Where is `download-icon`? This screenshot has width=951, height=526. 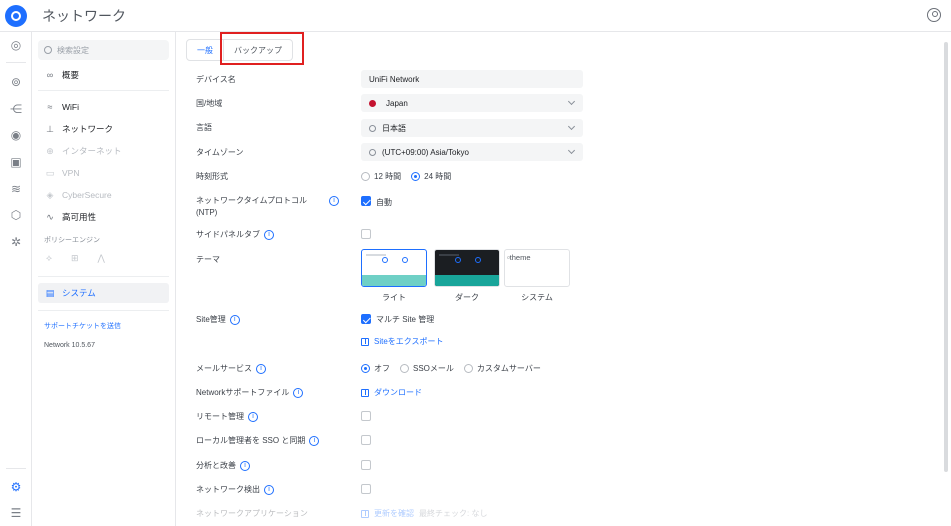
download-icon is located at coordinates (365, 392).